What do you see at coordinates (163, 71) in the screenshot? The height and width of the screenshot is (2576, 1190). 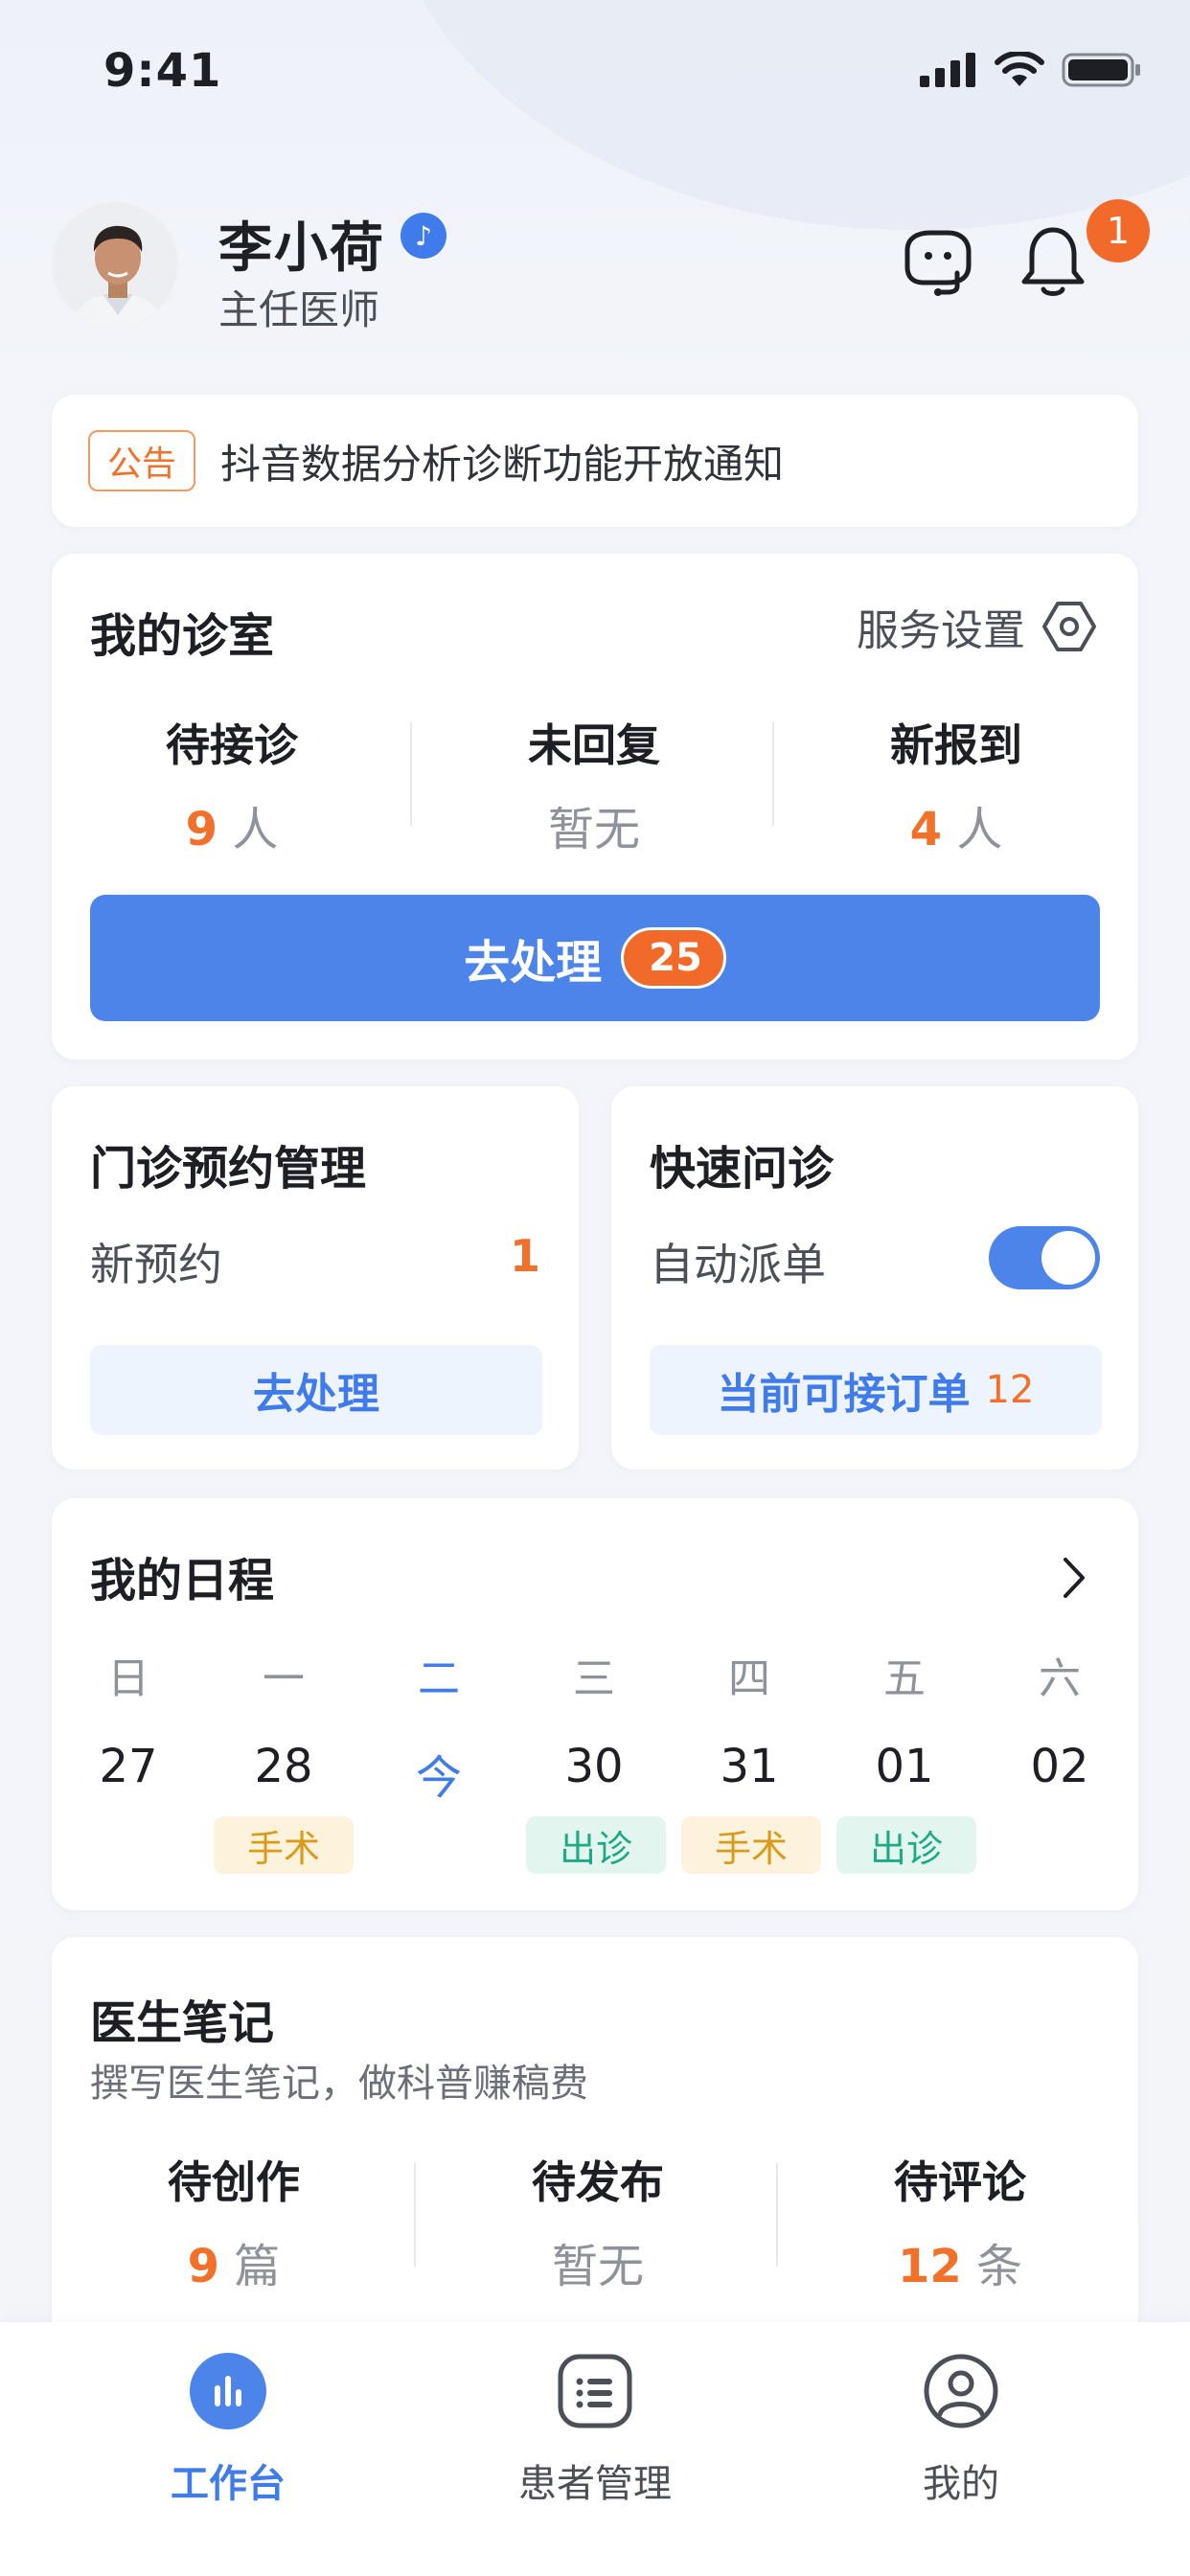 I see `status-time: 9:41` at bounding box center [163, 71].